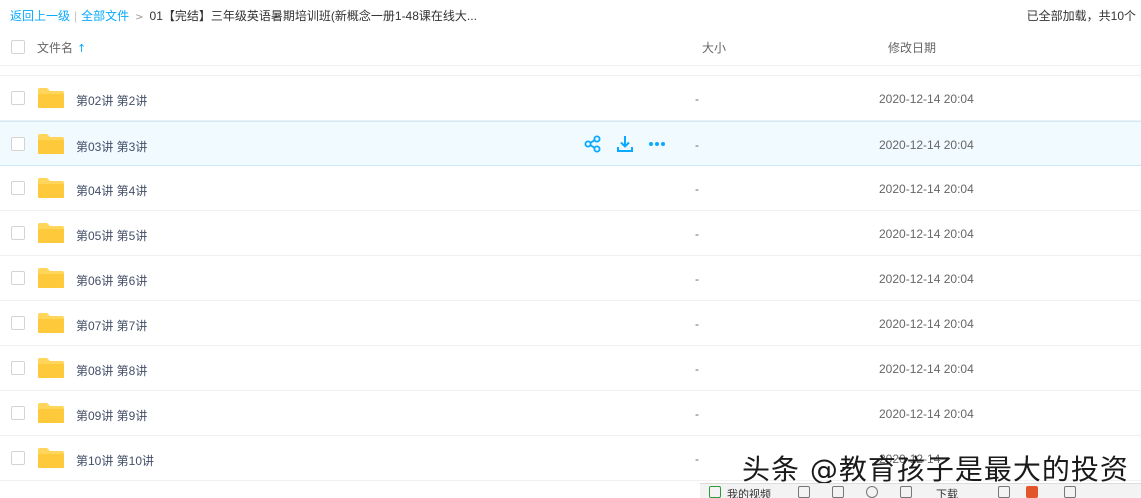 The image size is (1141, 498). I want to click on list-item: 第02讲 第2讲 - 2020-12-14 20:04, so click(570, 98).